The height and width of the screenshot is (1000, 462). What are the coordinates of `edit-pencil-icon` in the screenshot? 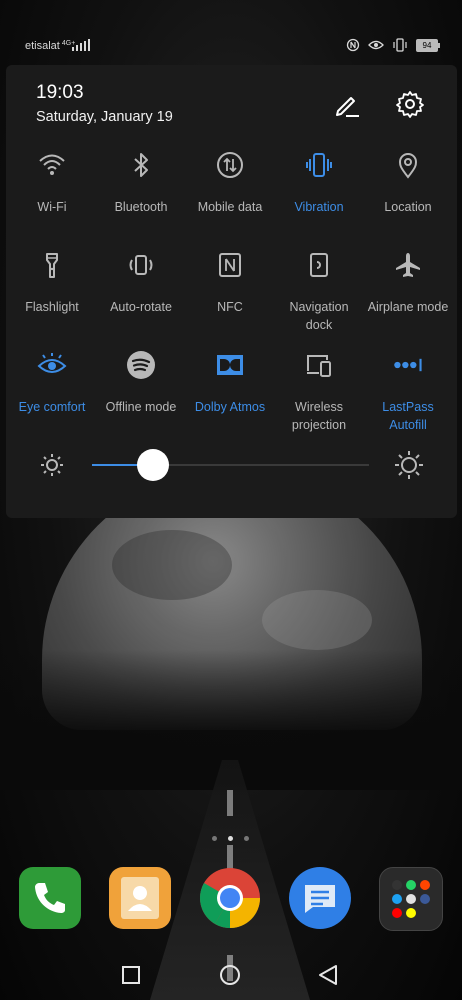 It's located at (347, 107).